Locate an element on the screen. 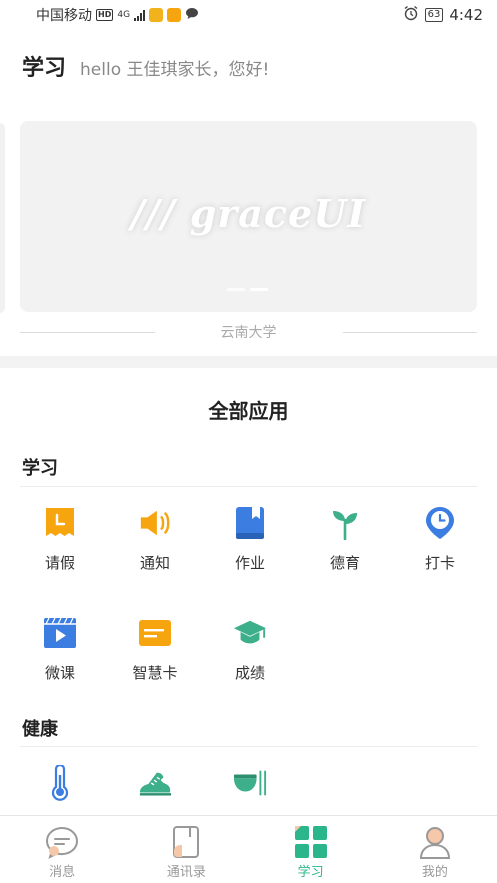 This screenshot has width=497, height=883. clock-pin-icon is located at coordinates (440, 523).